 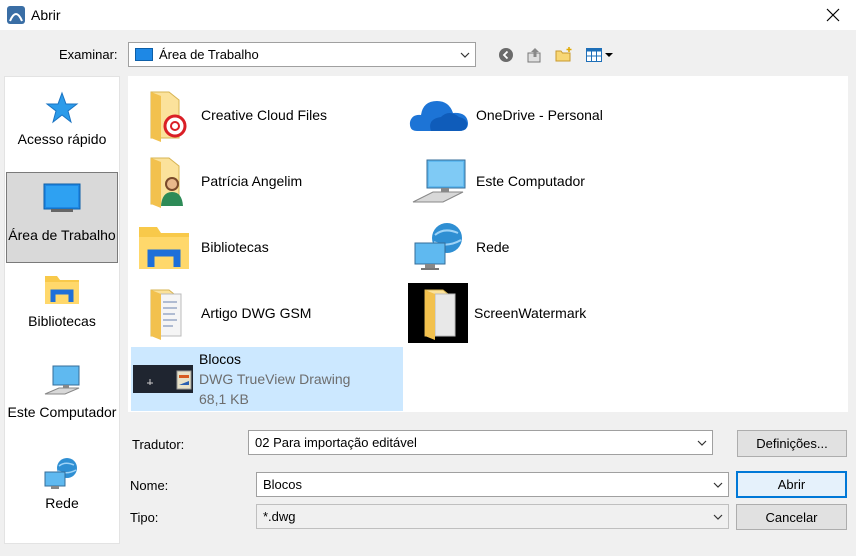 I want to click on filename-input: Blocos, so click(x=282, y=484).